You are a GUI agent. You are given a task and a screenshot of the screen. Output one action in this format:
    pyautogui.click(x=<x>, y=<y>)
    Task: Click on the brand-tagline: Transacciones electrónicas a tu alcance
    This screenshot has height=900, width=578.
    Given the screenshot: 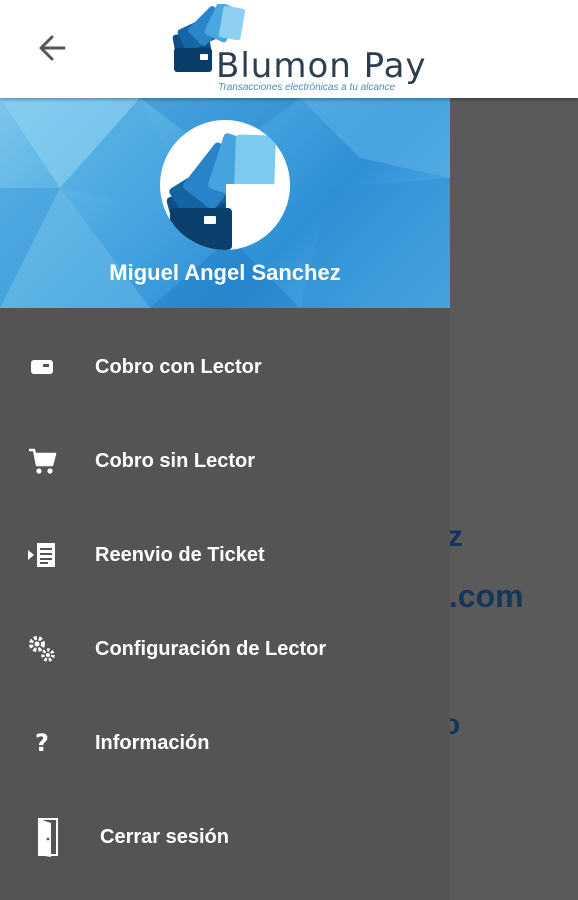 What is the action you would take?
    pyautogui.click(x=307, y=87)
    